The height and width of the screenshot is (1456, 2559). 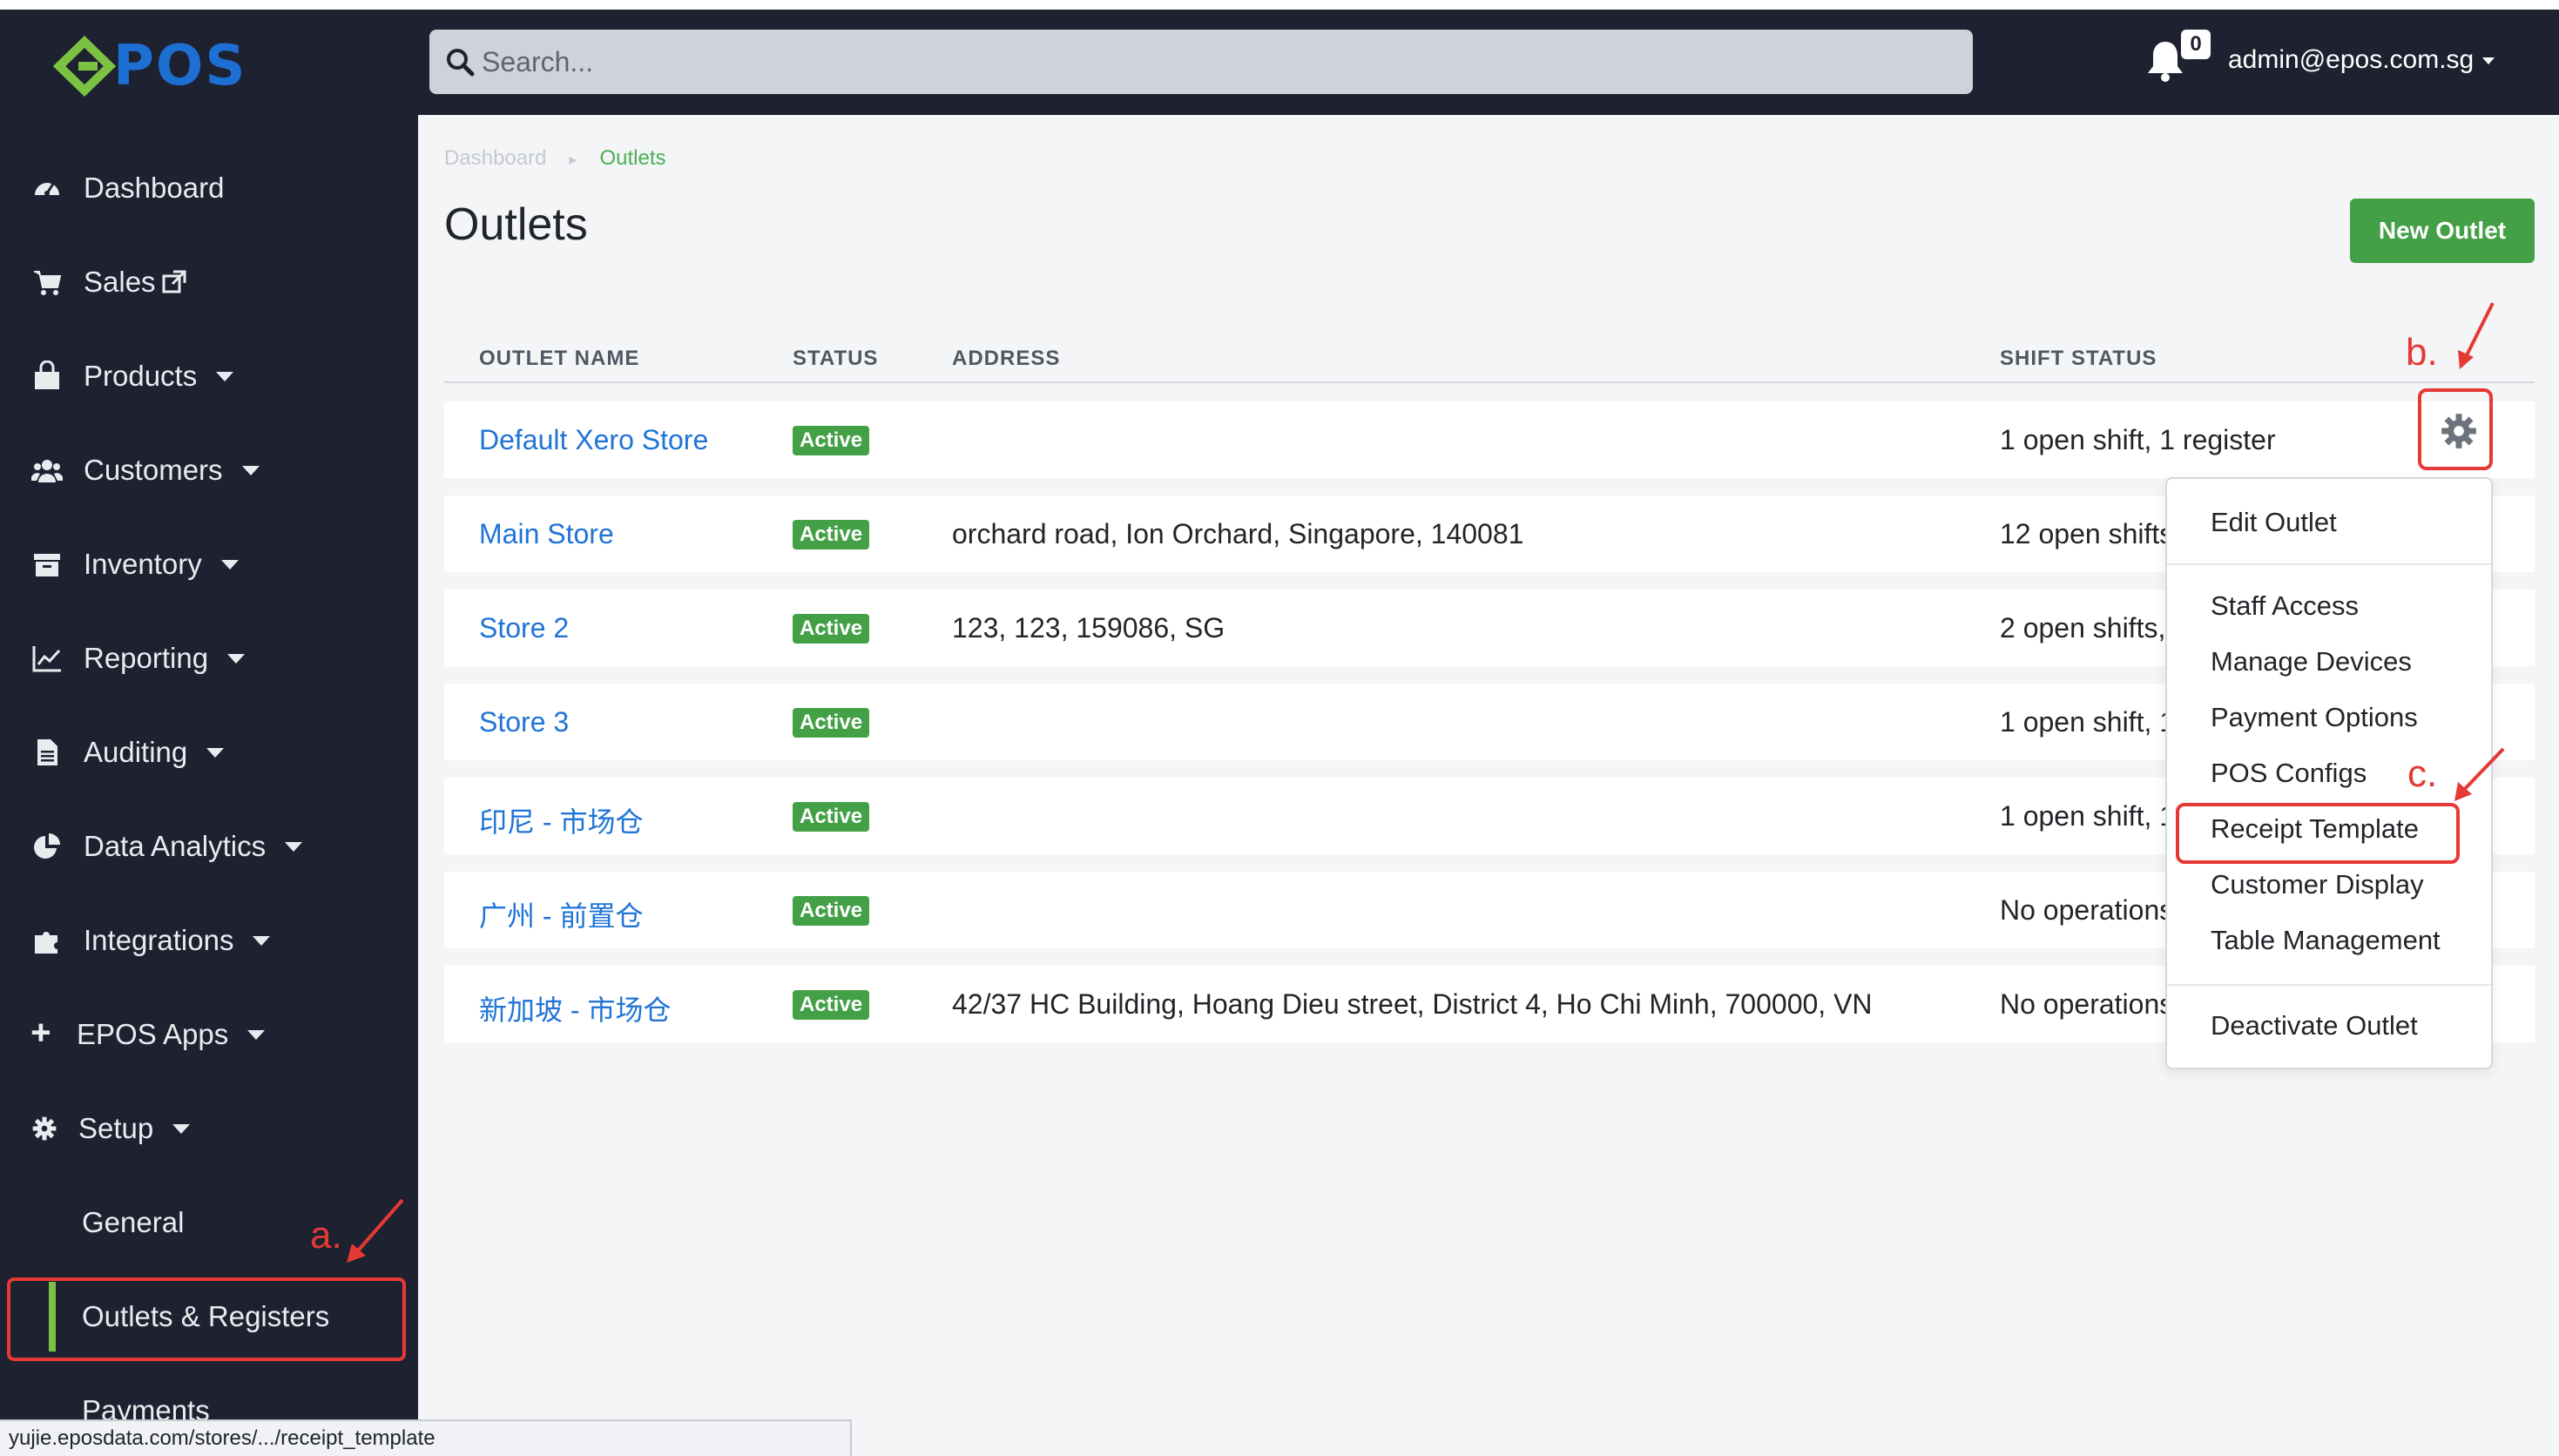 What do you see at coordinates (153, 470) in the screenshot?
I see `sidebar-item-label: Customers` at bounding box center [153, 470].